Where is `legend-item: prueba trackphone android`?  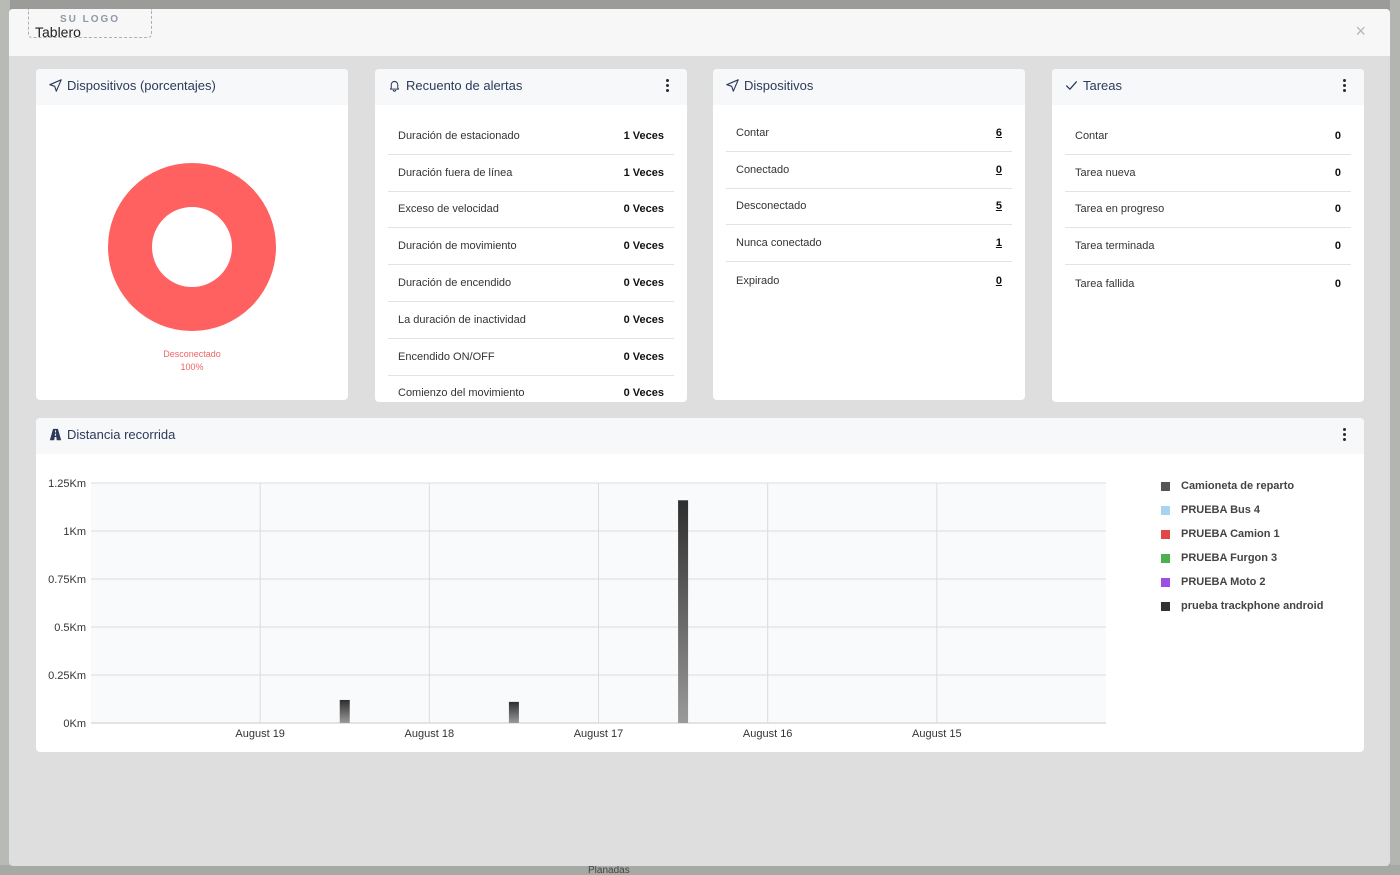
legend-item: prueba trackphone android is located at coordinates (1242, 606).